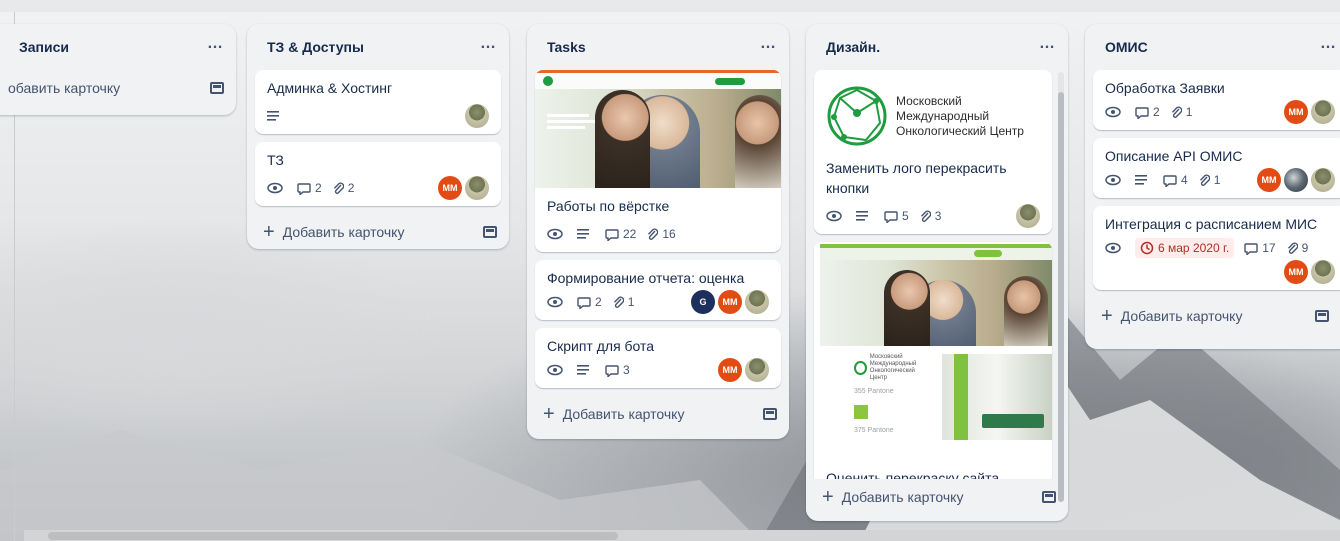 This screenshot has height=541, width=1340. What do you see at coordinates (378, 102) in the screenshot?
I see `card-adminka-hosting: Админка & Хостинг` at bounding box center [378, 102].